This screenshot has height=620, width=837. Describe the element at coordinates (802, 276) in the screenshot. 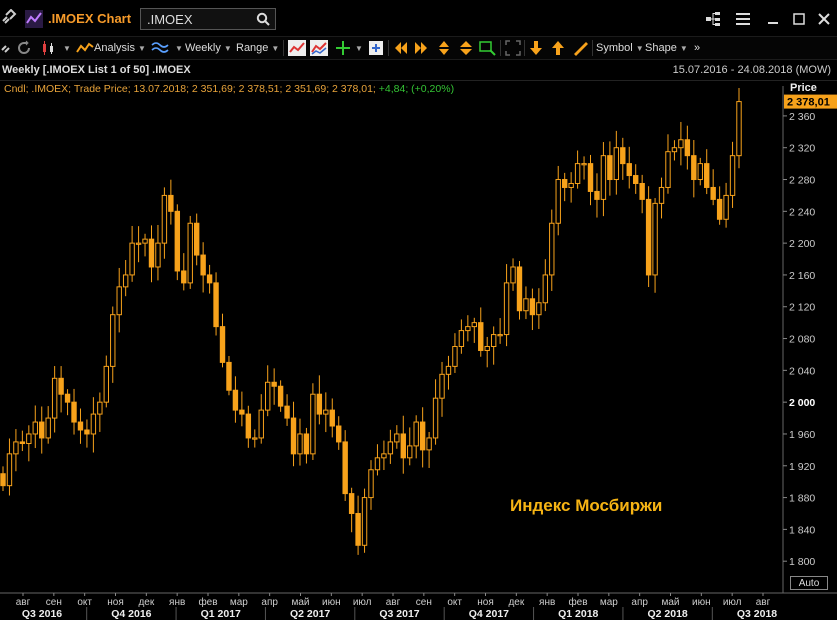

I see `y-tick-label: 2 160` at that location.